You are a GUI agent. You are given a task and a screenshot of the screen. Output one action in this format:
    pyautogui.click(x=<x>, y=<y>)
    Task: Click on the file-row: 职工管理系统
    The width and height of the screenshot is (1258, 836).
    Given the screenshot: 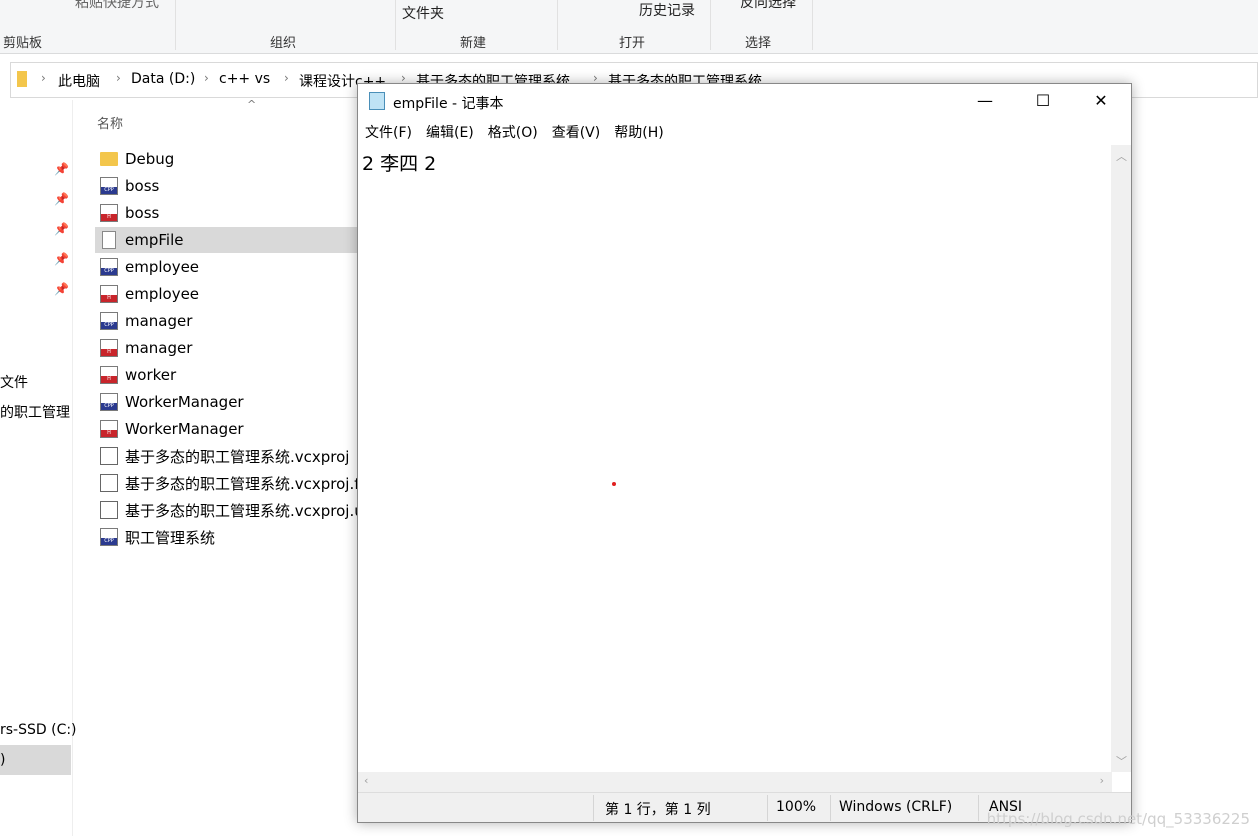 What is the action you would take?
    pyautogui.click(x=226, y=537)
    